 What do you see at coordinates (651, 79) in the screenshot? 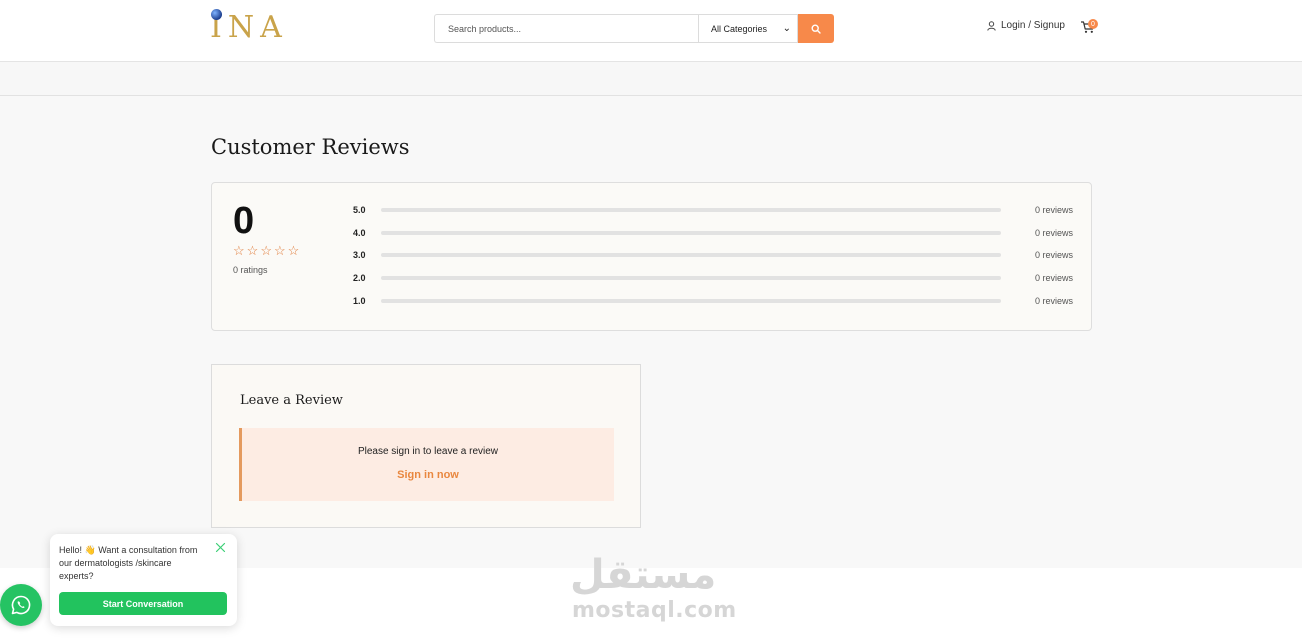
I see `breadcrumb-band` at bounding box center [651, 79].